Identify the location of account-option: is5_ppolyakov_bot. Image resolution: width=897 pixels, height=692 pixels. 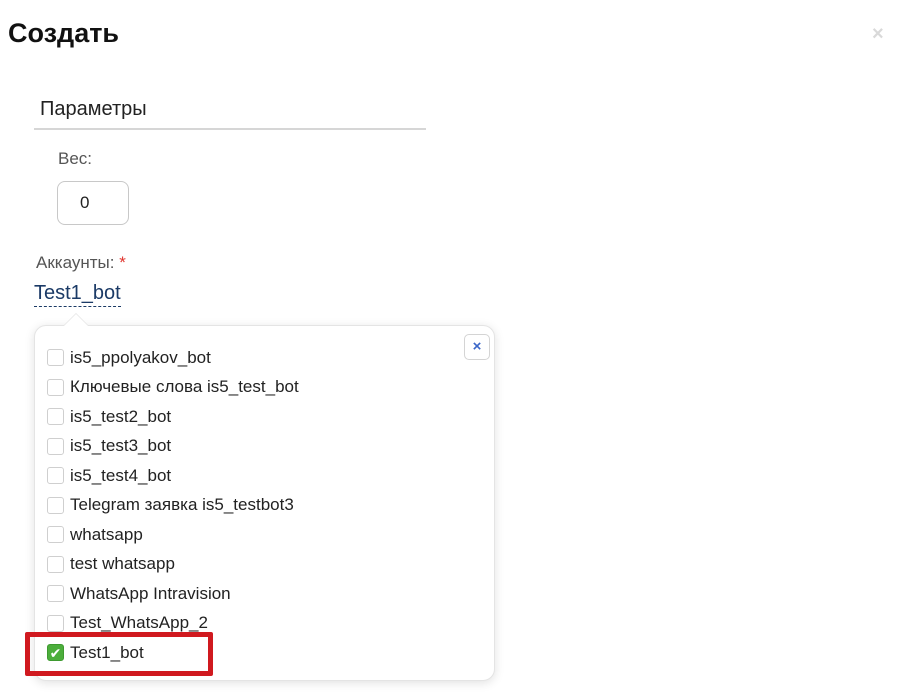
(173, 358).